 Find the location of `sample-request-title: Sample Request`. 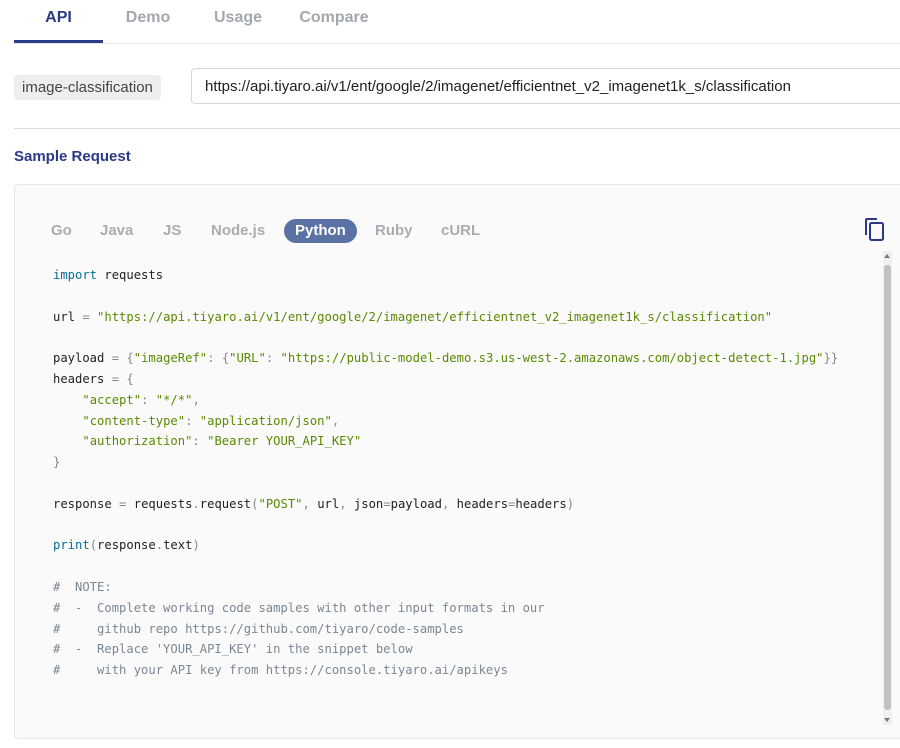

sample-request-title: Sample Request is located at coordinates (72, 156).